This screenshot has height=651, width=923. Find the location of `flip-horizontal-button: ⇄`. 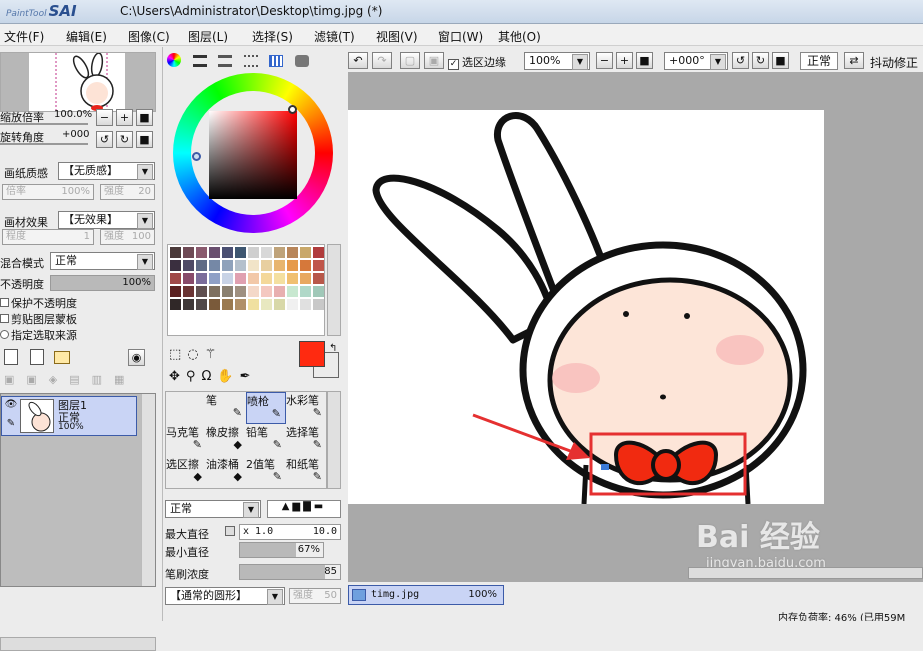

flip-horizontal-button: ⇄ is located at coordinates (854, 60).